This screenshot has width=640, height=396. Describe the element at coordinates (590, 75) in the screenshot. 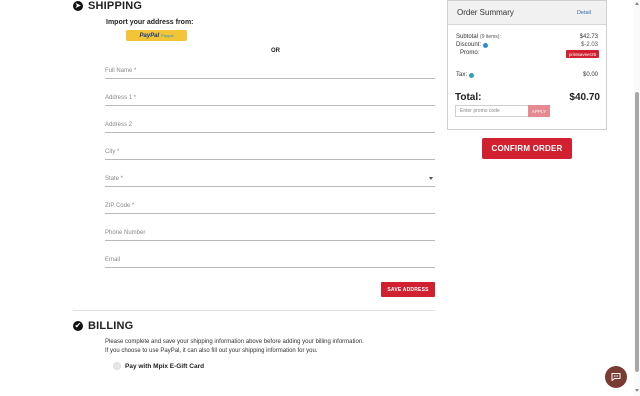

I see `tax-value: $0.00` at that location.